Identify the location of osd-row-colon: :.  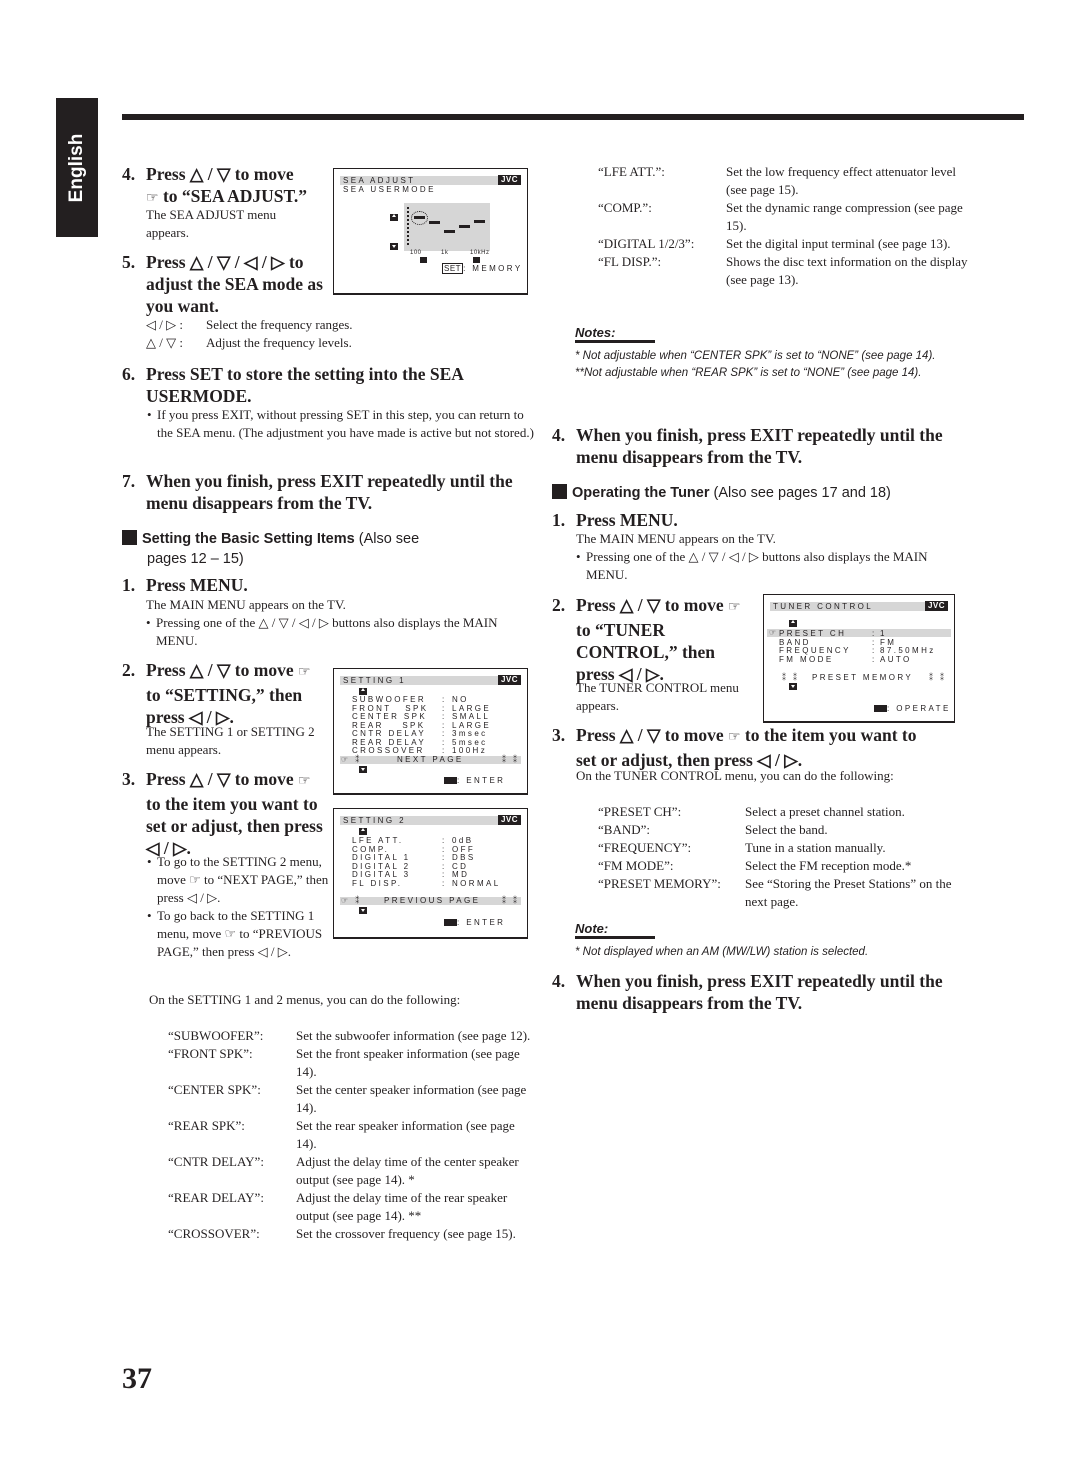
(444, 883).